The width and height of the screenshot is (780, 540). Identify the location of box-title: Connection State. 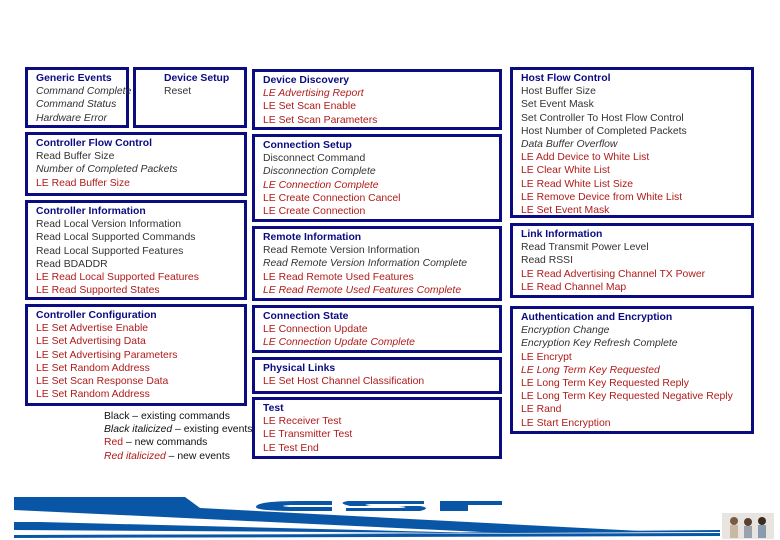
(306, 316).